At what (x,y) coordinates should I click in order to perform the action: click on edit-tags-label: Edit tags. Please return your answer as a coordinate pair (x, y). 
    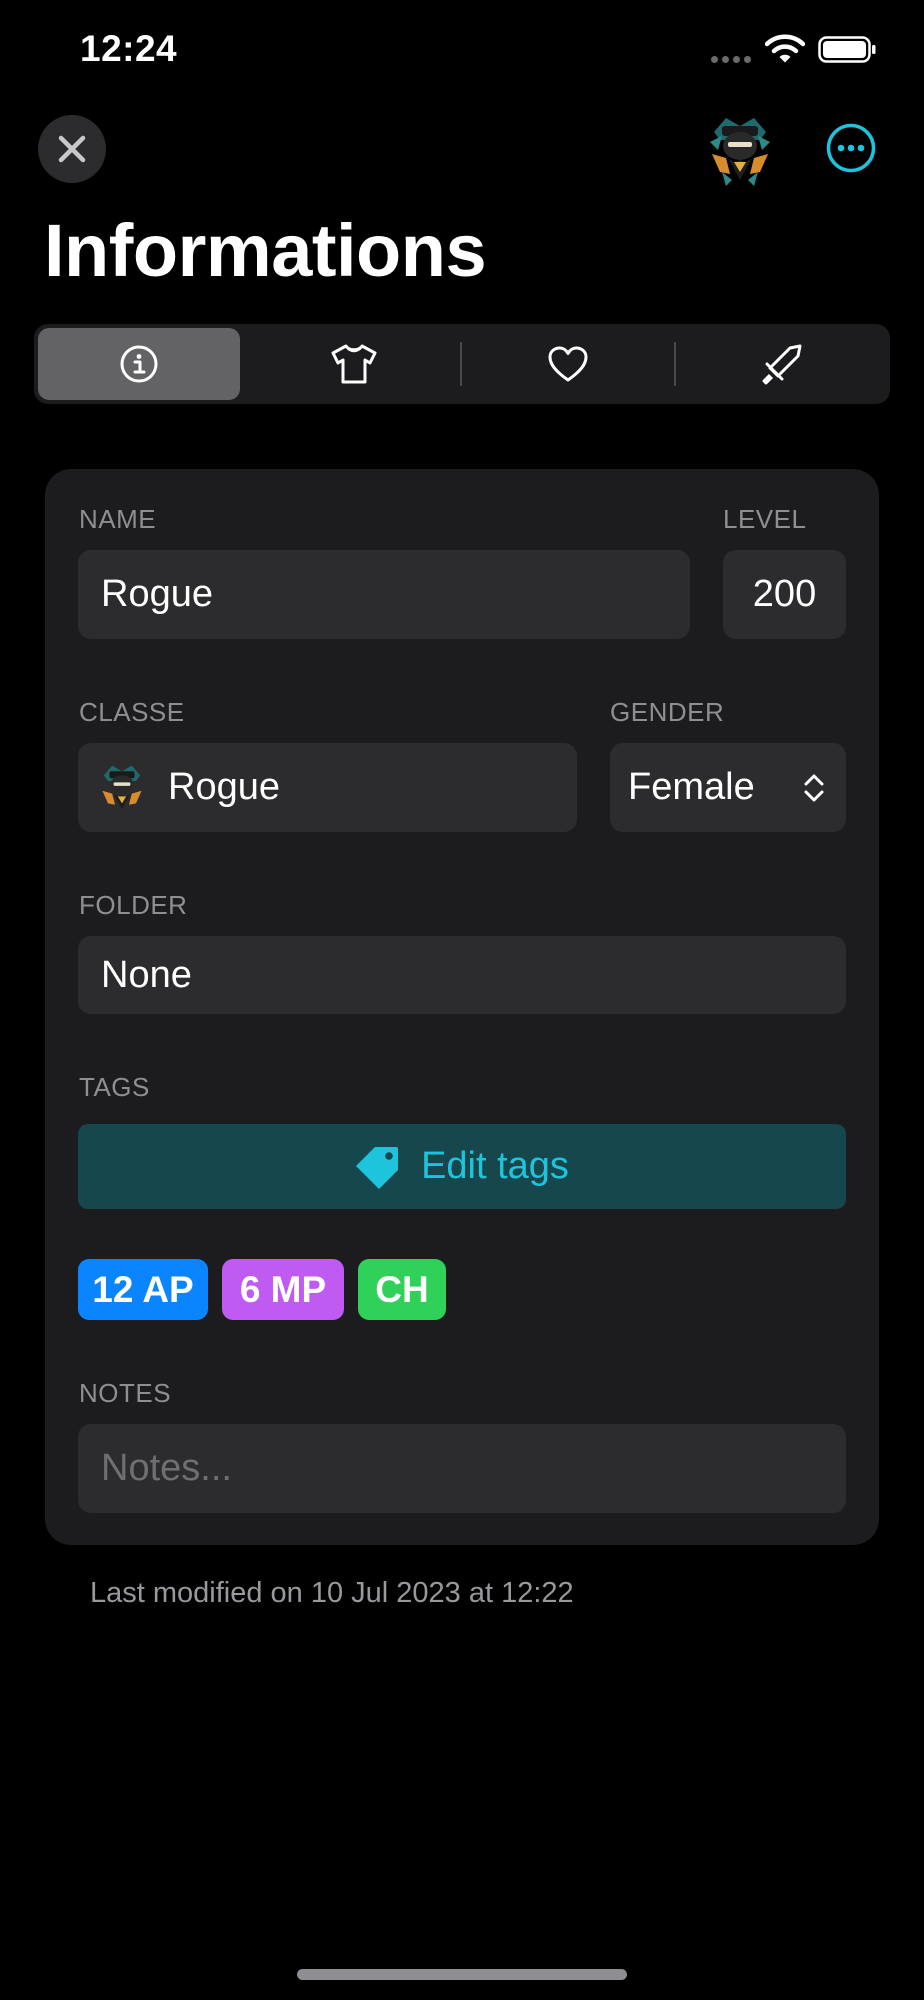
    Looking at the image, I should click on (495, 1166).